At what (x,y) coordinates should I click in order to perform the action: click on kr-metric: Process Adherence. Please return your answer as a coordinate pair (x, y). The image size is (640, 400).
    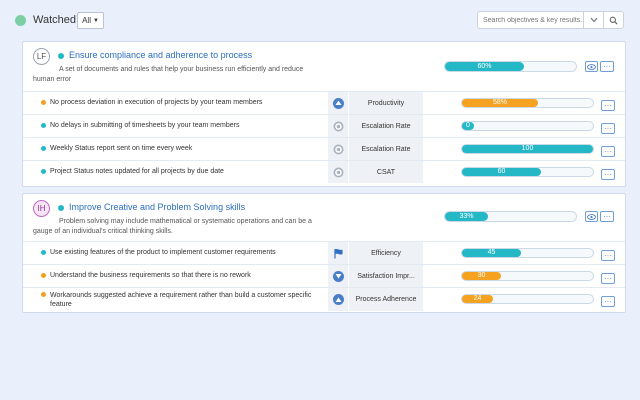
    Looking at the image, I should click on (386, 299).